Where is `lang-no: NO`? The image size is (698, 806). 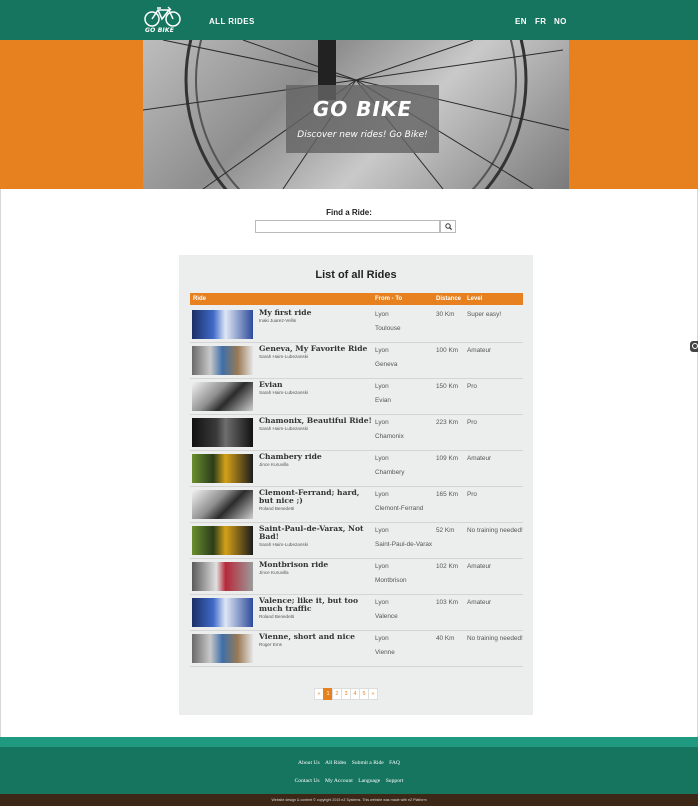
lang-no: NO is located at coordinates (560, 21).